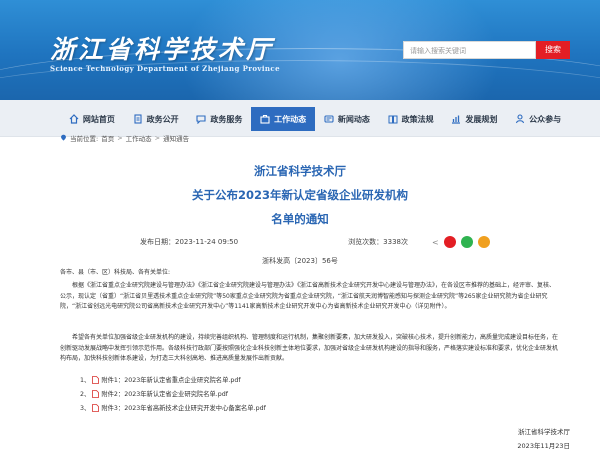  What do you see at coordinates (84, 139) in the screenshot?
I see `breadcrumb-prefix: 当前位置:` at bounding box center [84, 139].